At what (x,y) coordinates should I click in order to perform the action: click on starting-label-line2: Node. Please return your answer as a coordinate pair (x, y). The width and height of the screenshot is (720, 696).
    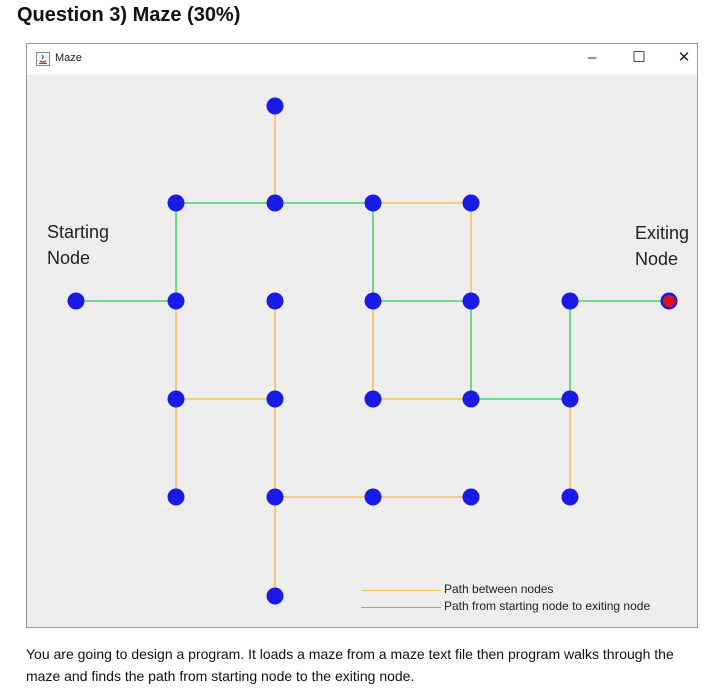
    Looking at the image, I should click on (69, 258).